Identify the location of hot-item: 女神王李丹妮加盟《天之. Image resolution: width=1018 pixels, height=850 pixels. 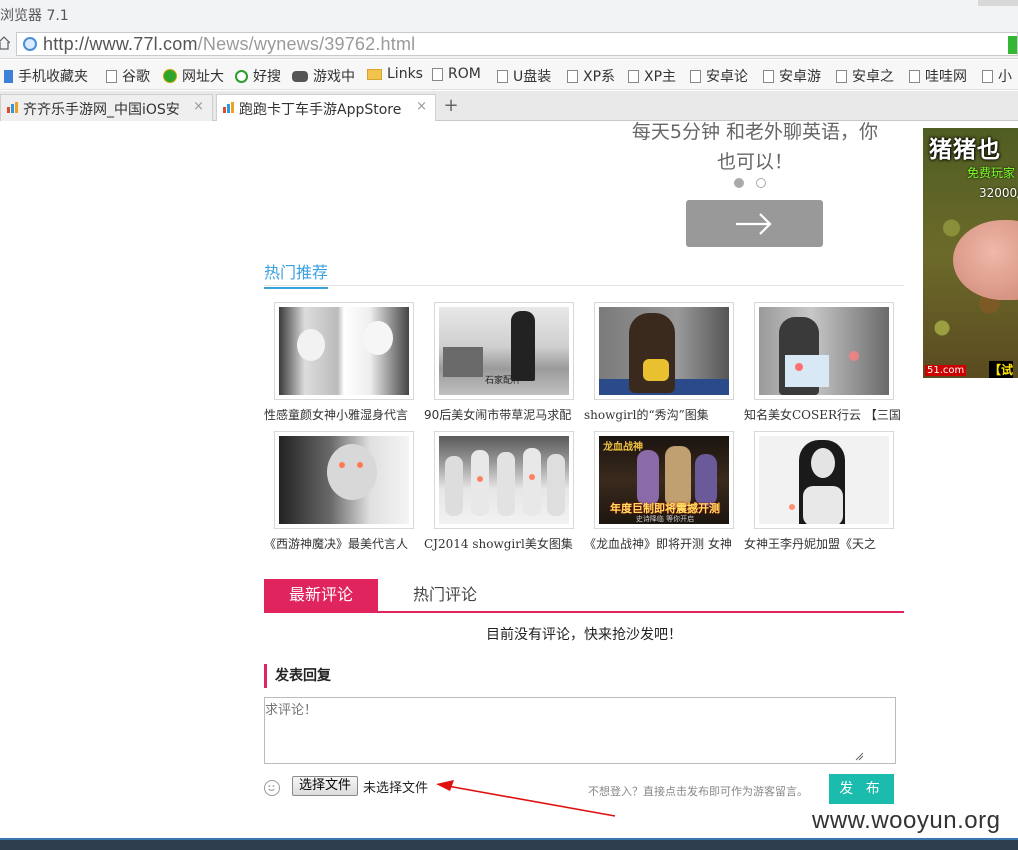
(824, 491).